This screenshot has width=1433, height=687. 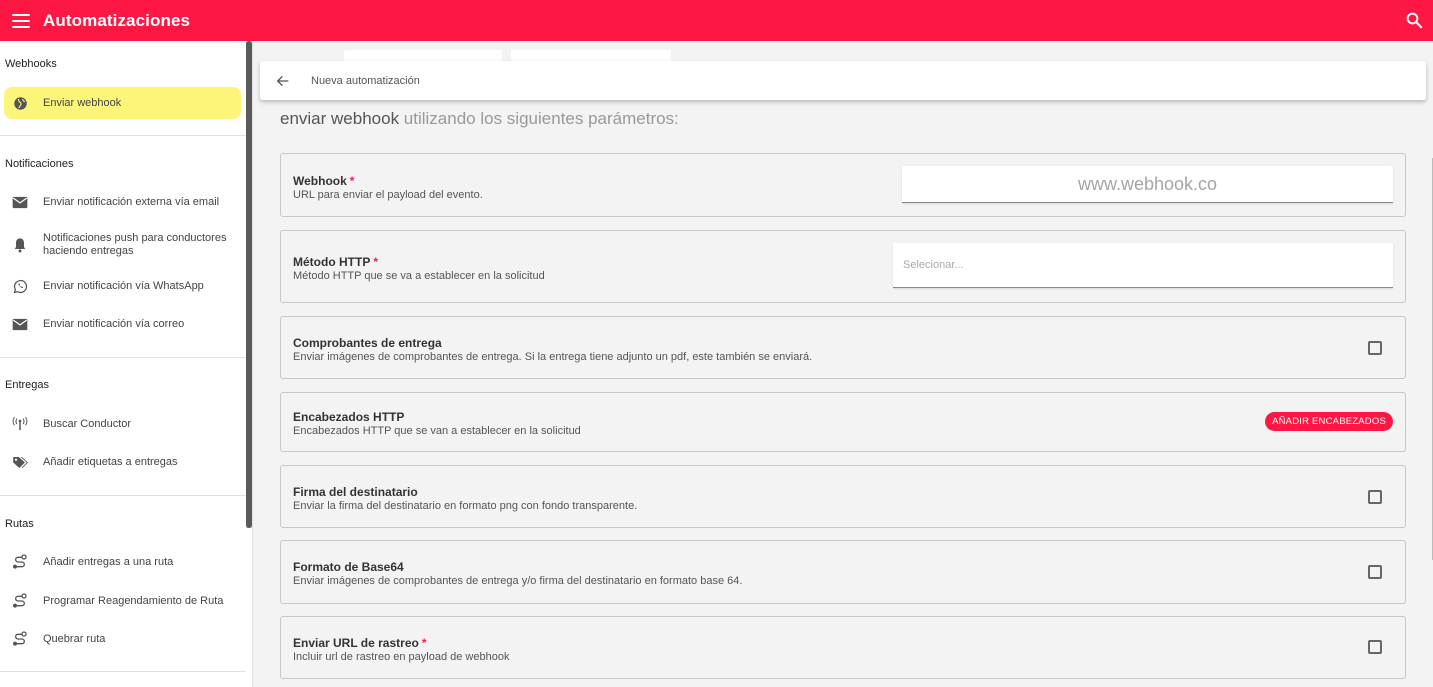 What do you see at coordinates (20, 245) in the screenshot?
I see `bell-icon` at bounding box center [20, 245].